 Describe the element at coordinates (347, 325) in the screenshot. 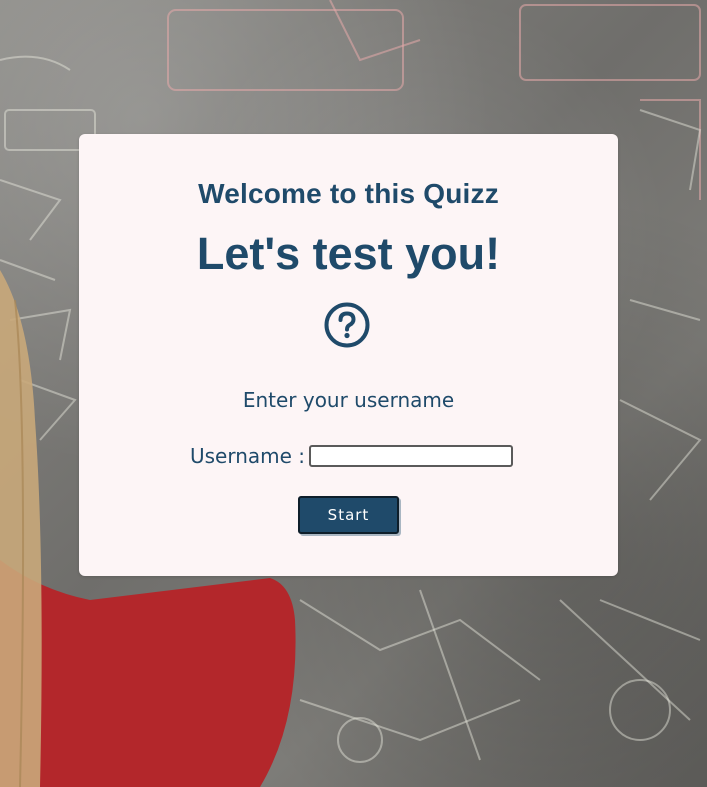

I see `question-circle-icon` at that location.